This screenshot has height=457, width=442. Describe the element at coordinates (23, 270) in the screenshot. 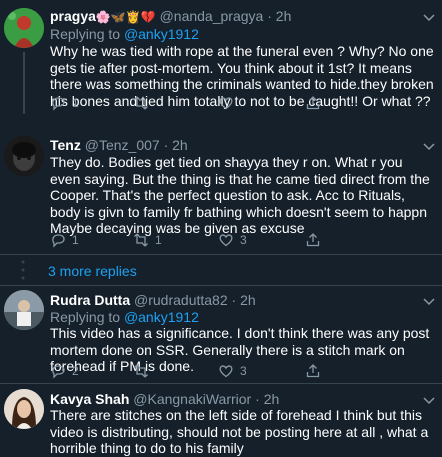

I see `ellipsis-icon` at that location.